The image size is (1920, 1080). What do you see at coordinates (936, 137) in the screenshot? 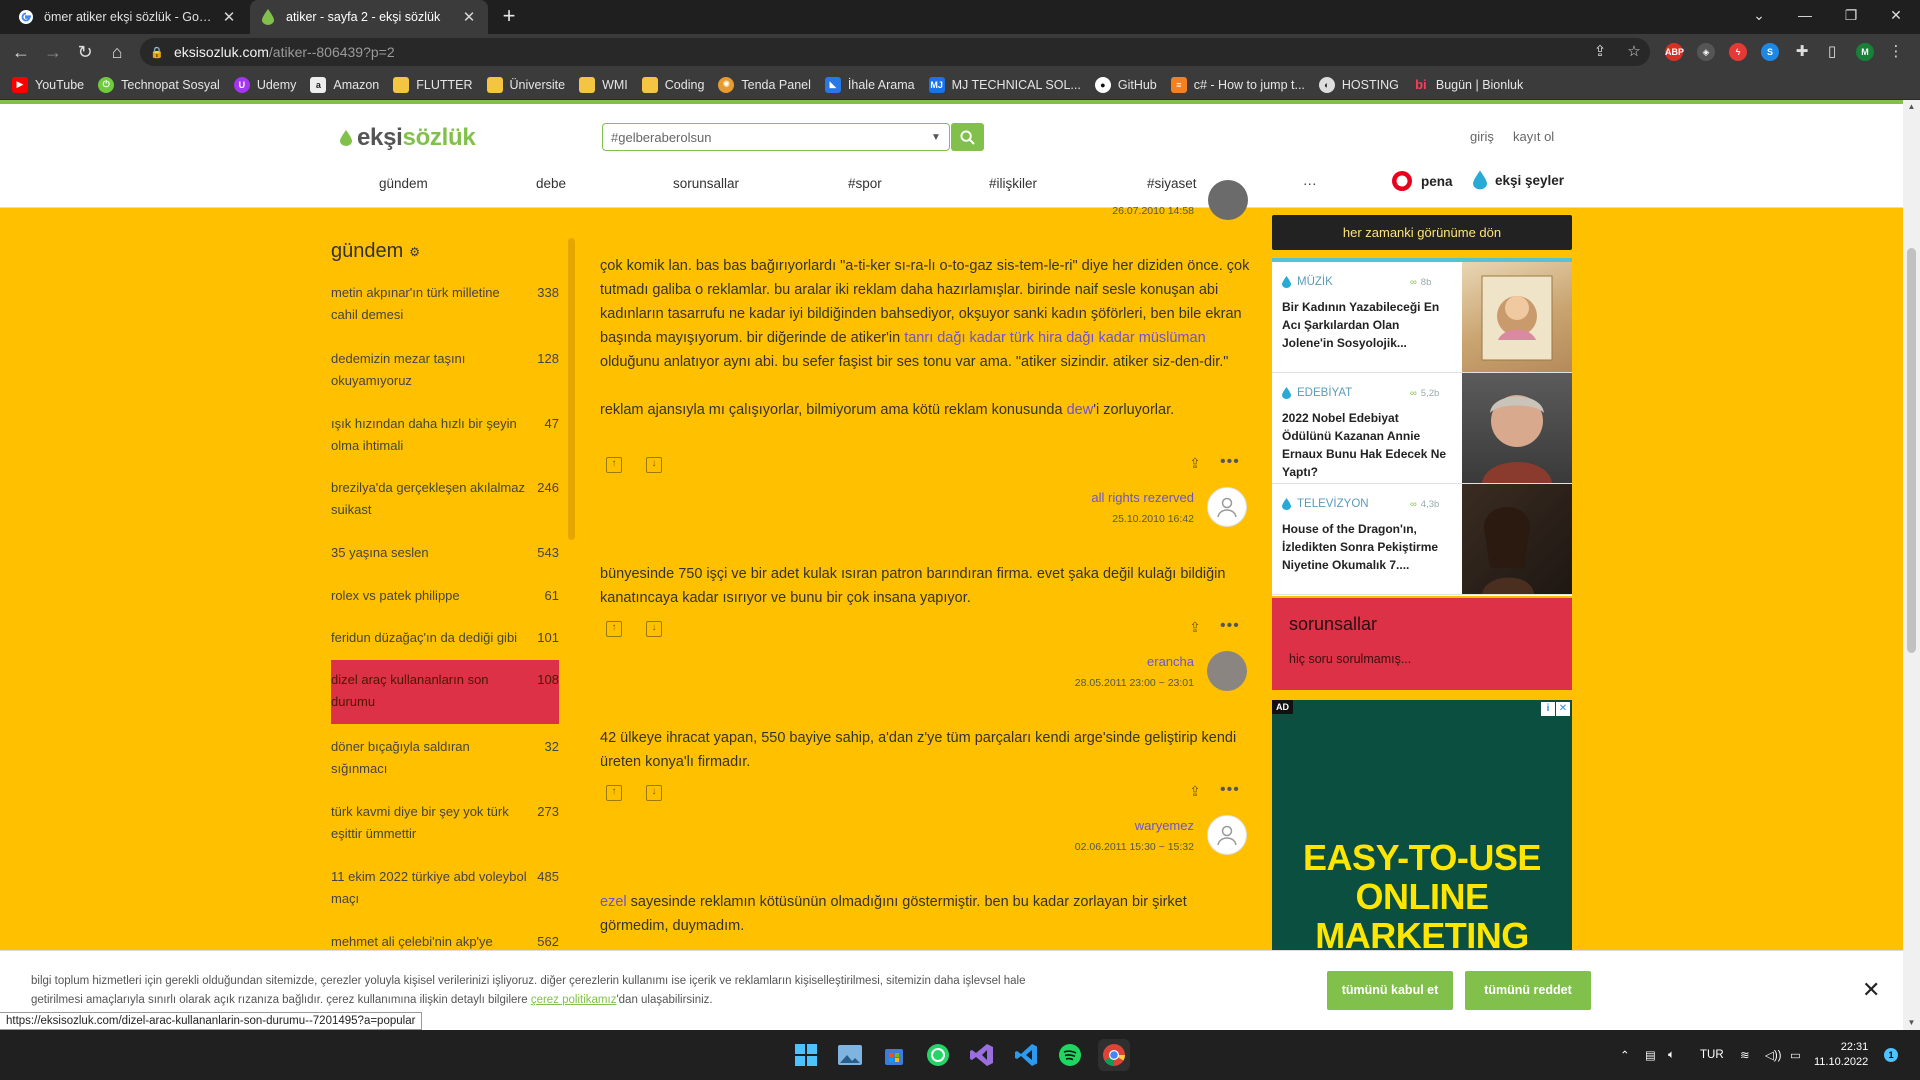
I see `chevron-down-icon: ▼` at bounding box center [936, 137].